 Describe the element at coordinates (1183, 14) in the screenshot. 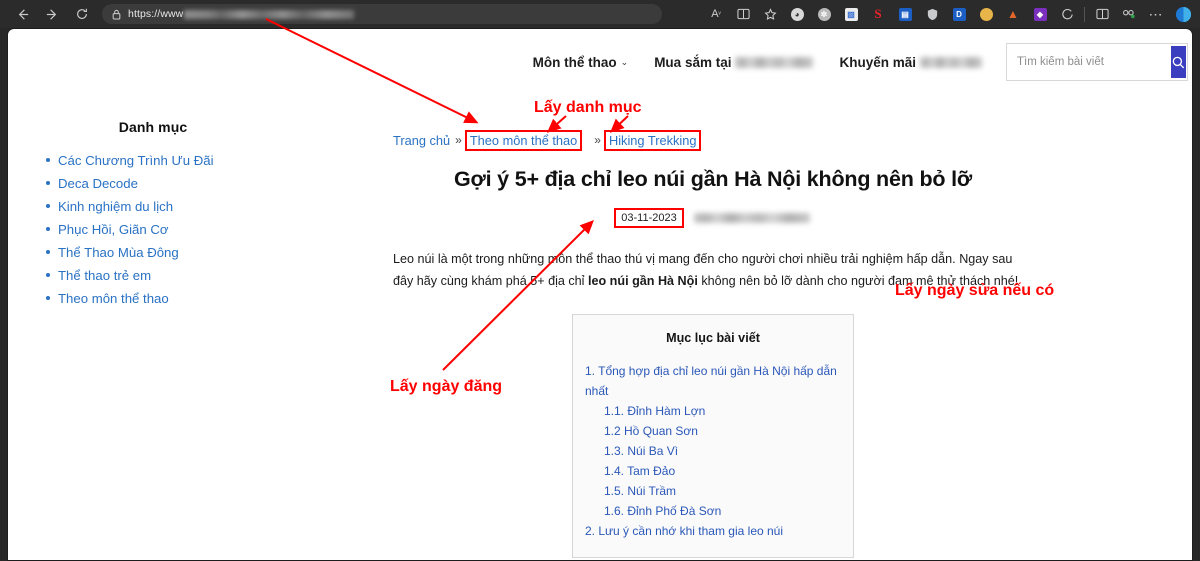

I see `profile-avatar-icon` at that location.